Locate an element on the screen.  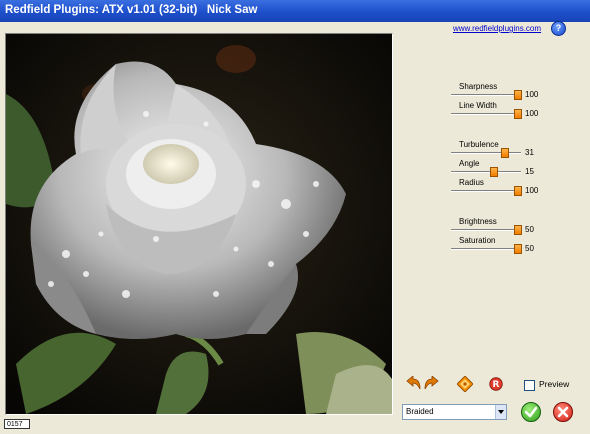
slider-value-angle: 15 is located at coordinates (529, 171).